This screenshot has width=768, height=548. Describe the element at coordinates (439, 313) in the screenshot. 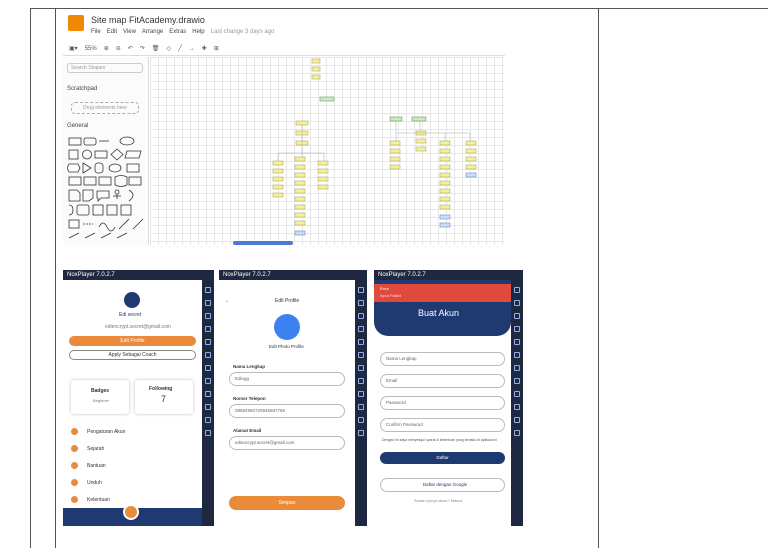

I see `register-heading: Buat Akun` at that location.